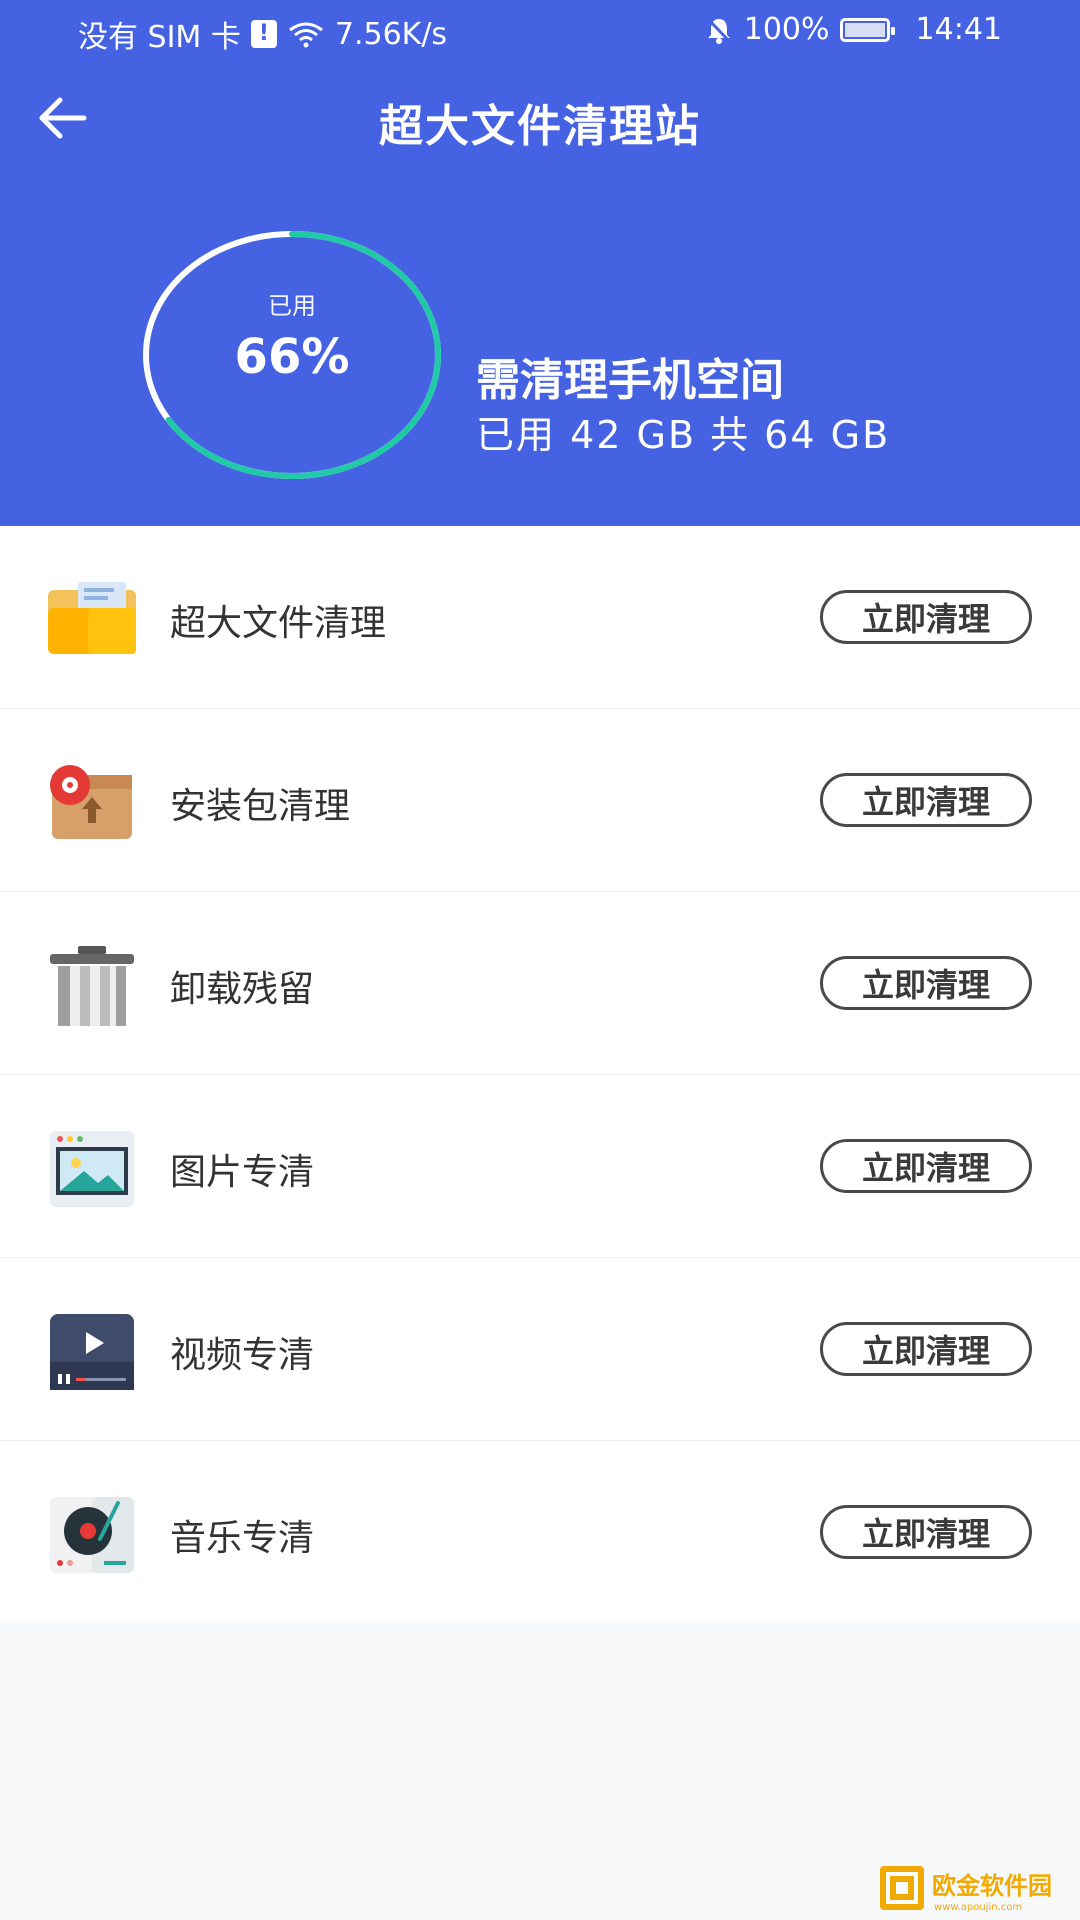  Describe the element at coordinates (242, 989) in the screenshot. I see `item-label: 卸载残留` at that location.